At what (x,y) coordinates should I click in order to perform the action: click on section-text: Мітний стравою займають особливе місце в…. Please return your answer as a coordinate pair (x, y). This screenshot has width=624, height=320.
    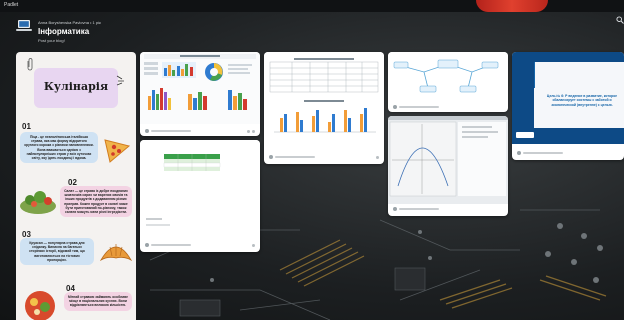
    Looking at the image, I should click on (98, 301).